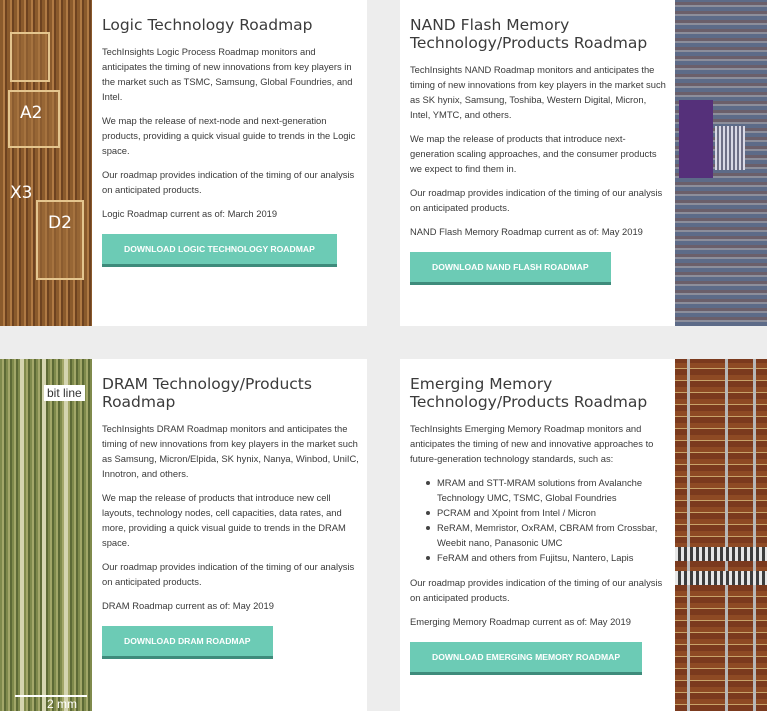 The height and width of the screenshot is (711, 767). I want to click on die-label-a2: A2, so click(31, 113).